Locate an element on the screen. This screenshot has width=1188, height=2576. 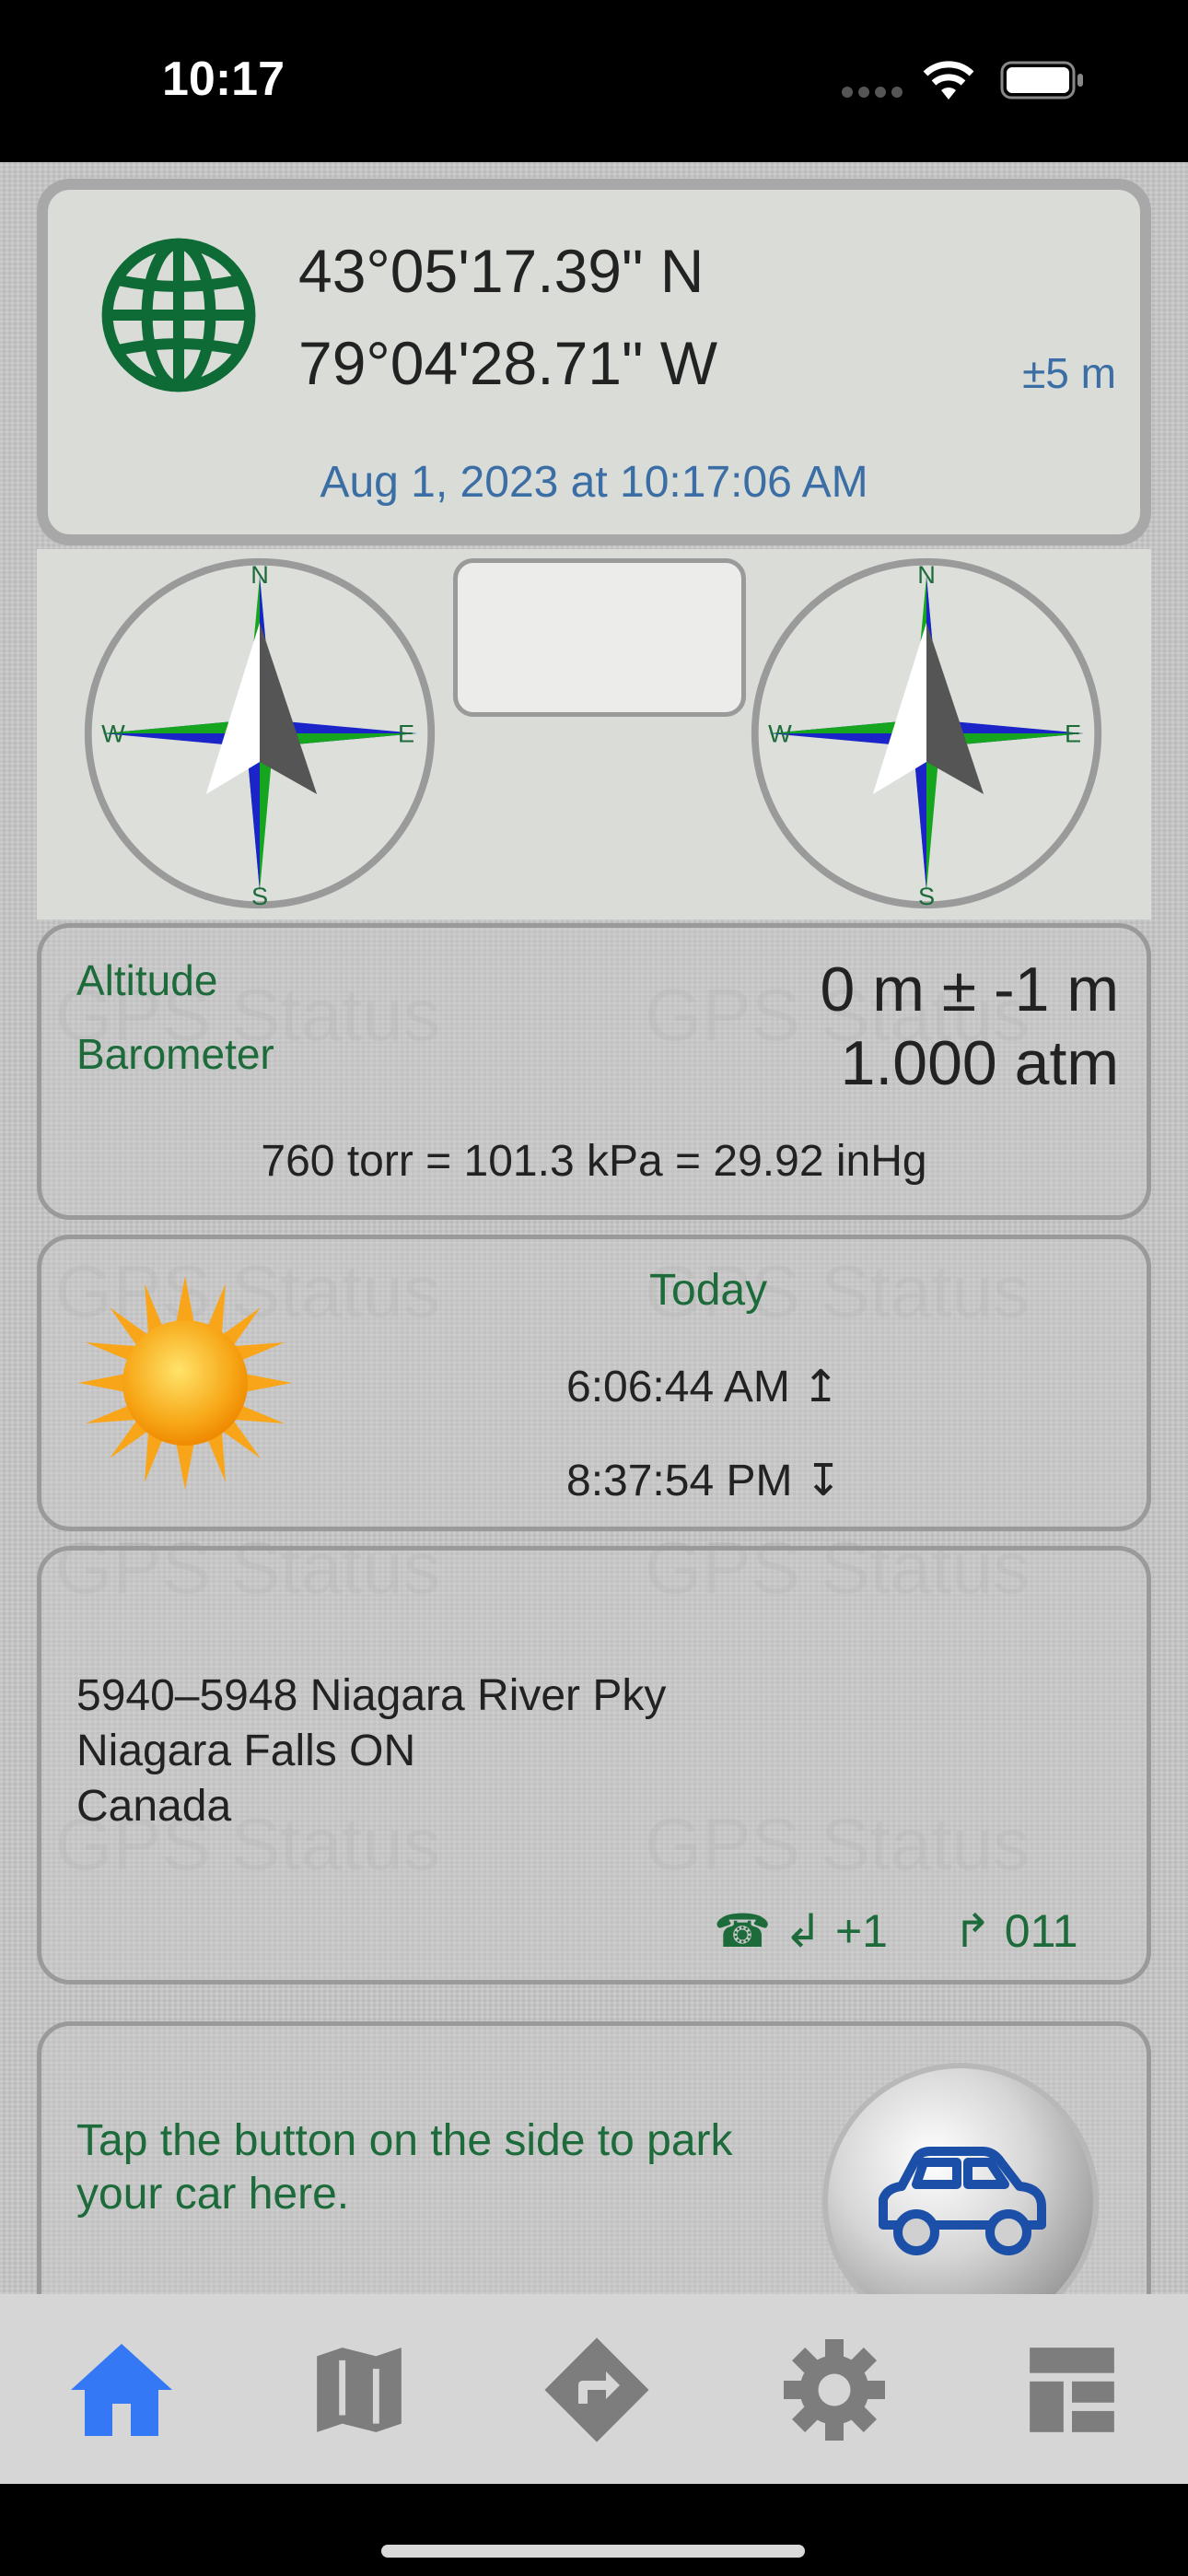
heading-display-box is located at coordinates (599, 637).